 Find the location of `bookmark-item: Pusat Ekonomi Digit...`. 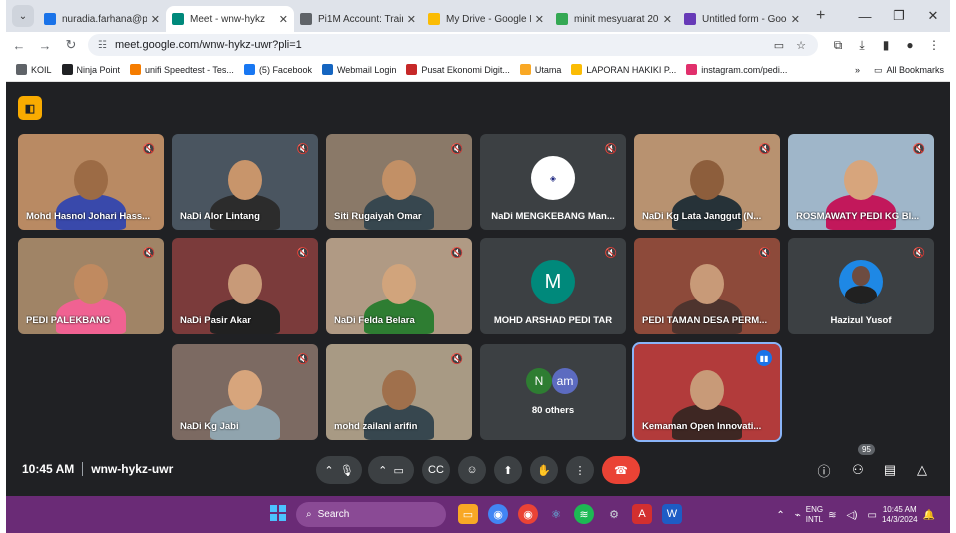

bookmark-item: Pusat Ekonomi Digit... is located at coordinates (458, 69).